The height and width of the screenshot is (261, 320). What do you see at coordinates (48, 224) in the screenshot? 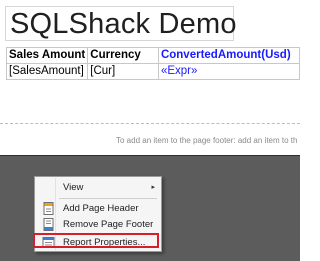
I see `page-footer-icon` at bounding box center [48, 224].